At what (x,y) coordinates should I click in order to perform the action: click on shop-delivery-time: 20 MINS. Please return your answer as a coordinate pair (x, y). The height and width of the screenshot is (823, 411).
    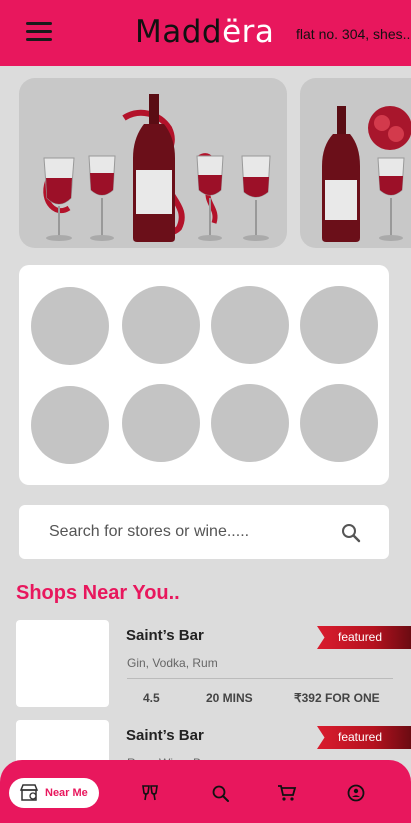
    Looking at the image, I should click on (229, 698).